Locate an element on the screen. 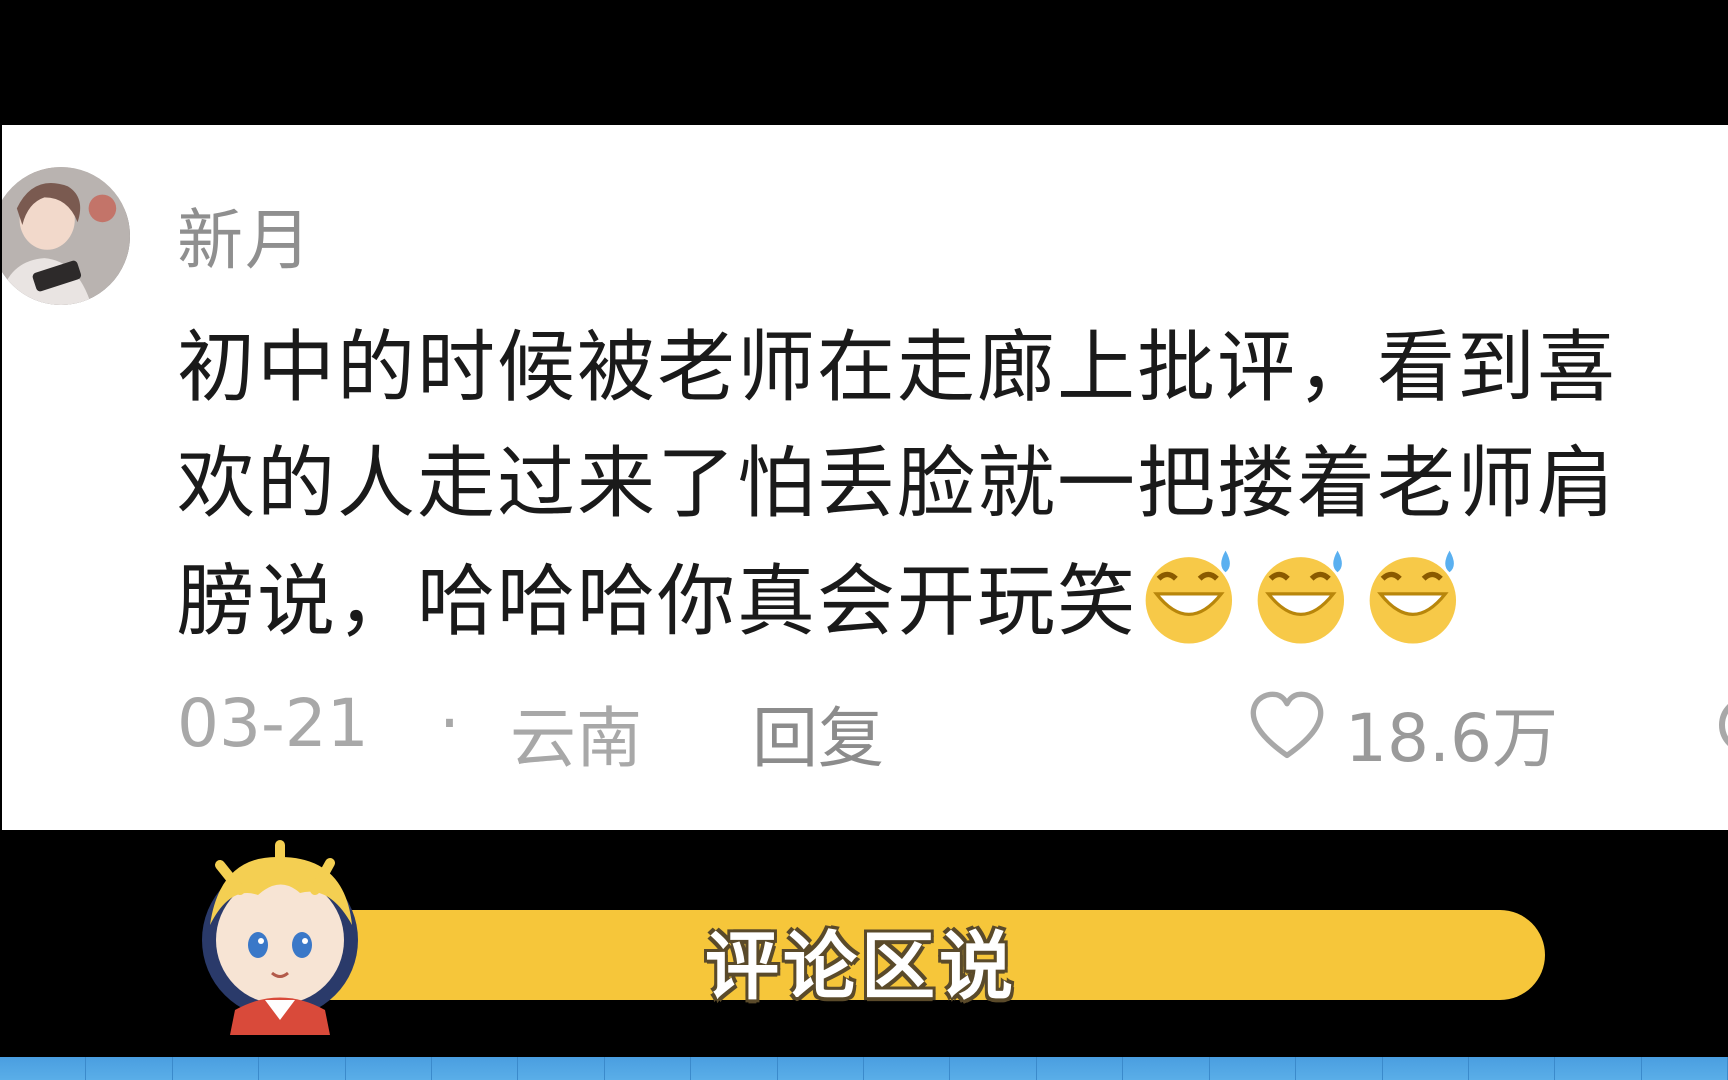  comment-line: 初中的时候被老师在走廊上批评，看到喜 is located at coordinates (897, 368).